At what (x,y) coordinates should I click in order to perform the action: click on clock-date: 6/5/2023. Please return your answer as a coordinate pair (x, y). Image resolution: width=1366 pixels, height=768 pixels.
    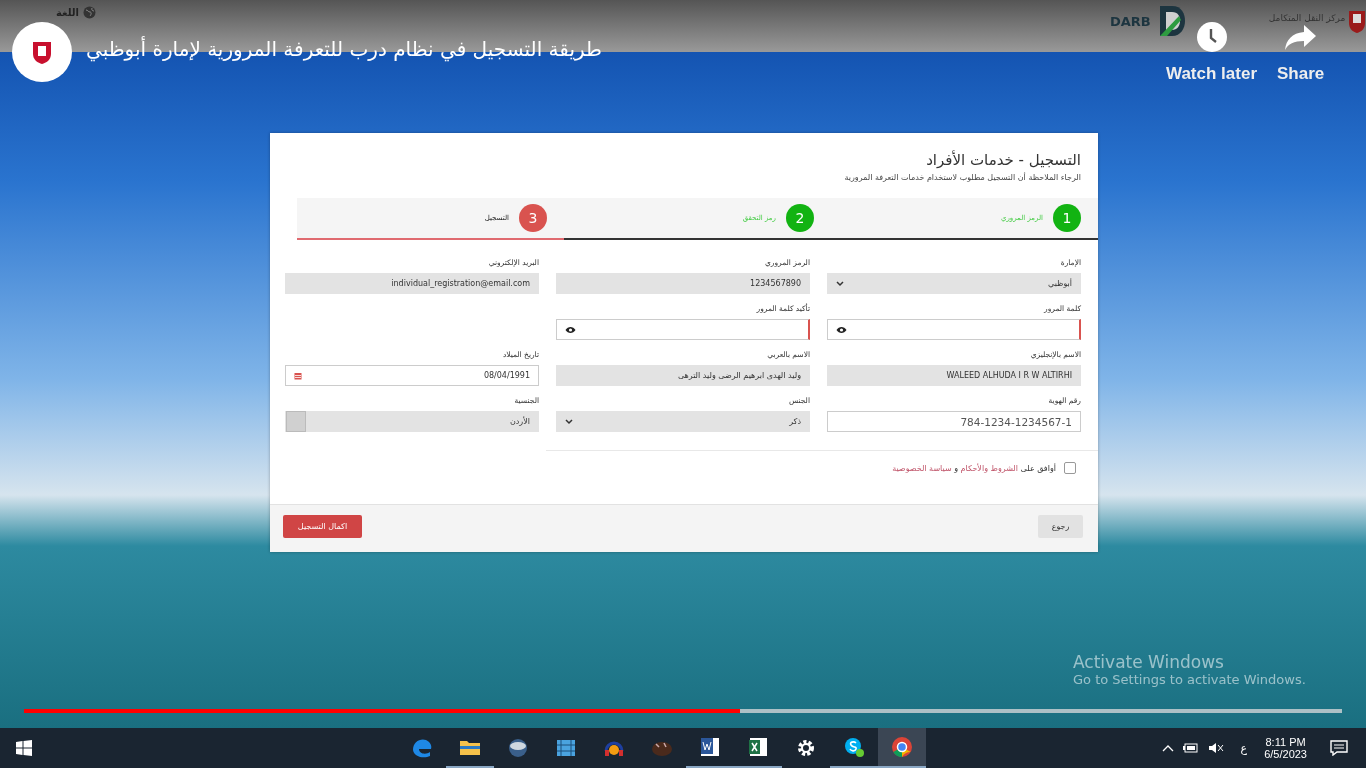
    Looking at the image, I should click on (1285, 754).